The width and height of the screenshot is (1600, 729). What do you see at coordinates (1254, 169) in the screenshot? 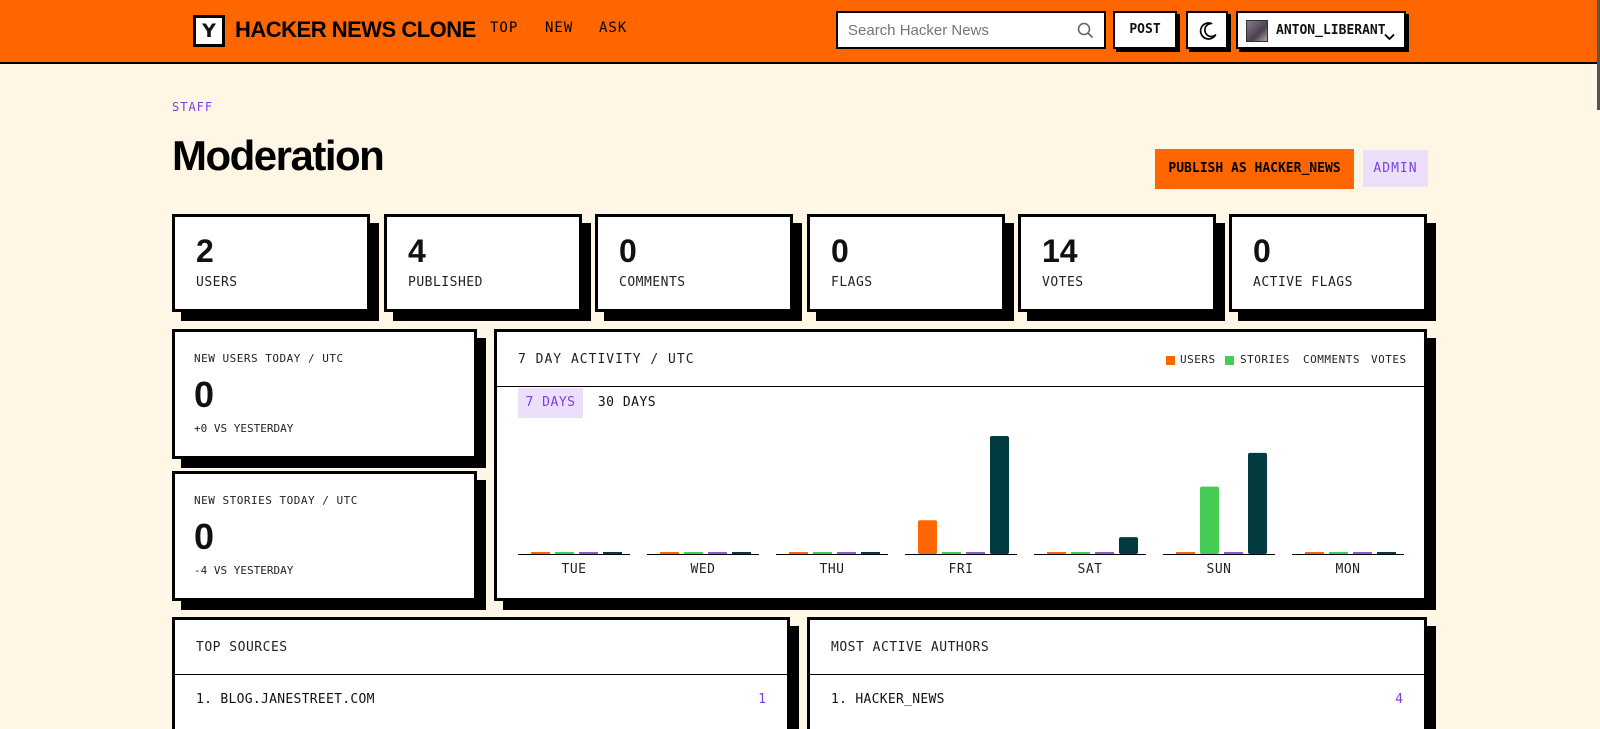
I see `publish-button: PUBLISH AS HACKER_NEWS` at bounding box center [1254, 169].